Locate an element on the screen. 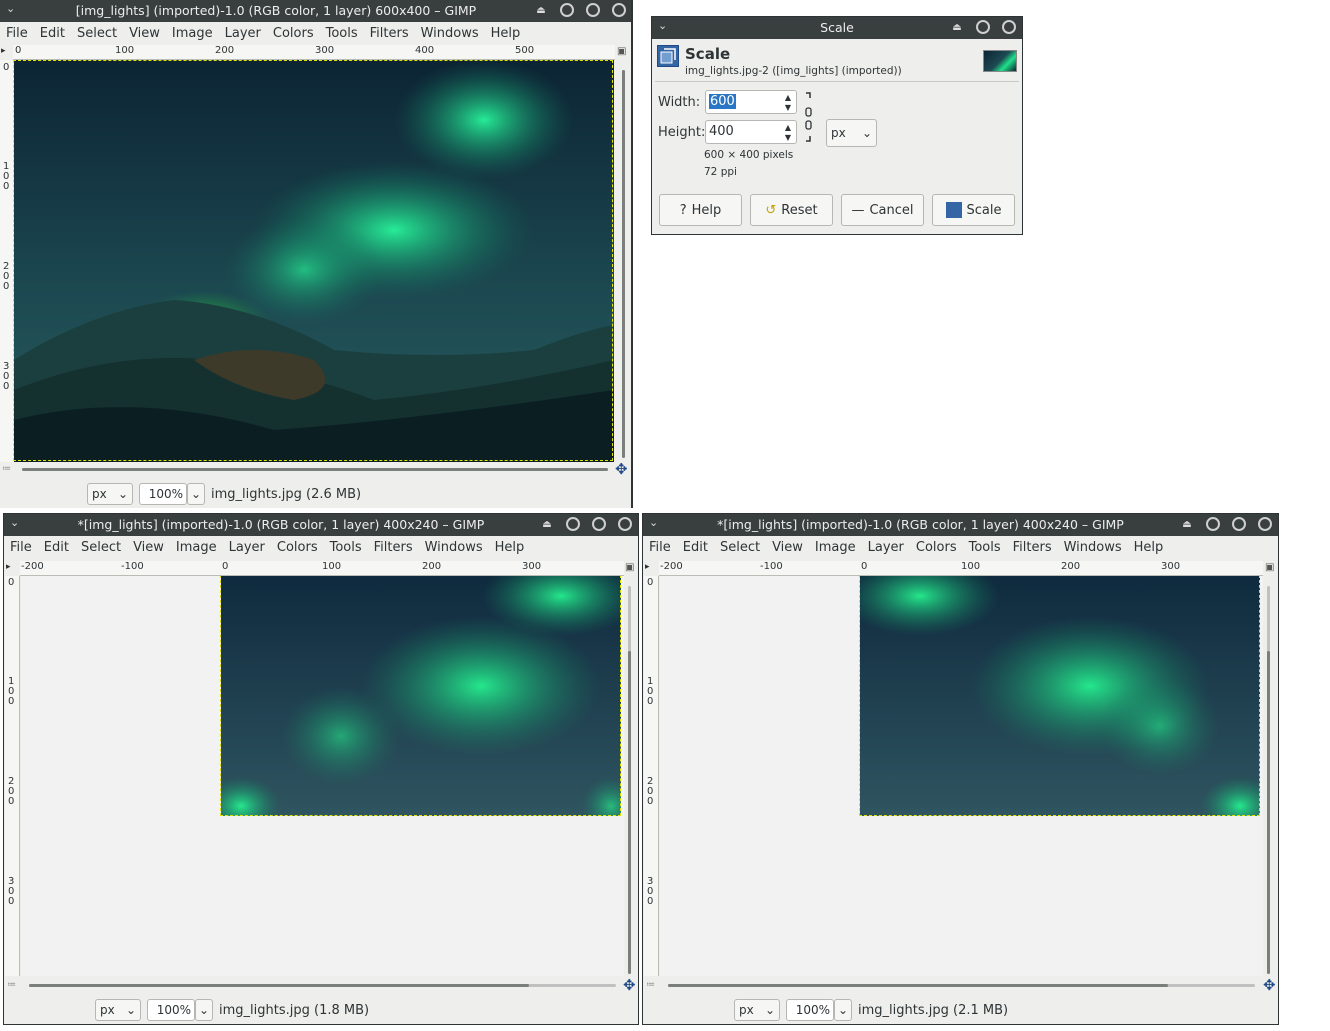 The width and height of the screenshot is (1330, 1031). dialog-titlebar: ⌄ Scale ⏏ is located at coordinates (837, 28).